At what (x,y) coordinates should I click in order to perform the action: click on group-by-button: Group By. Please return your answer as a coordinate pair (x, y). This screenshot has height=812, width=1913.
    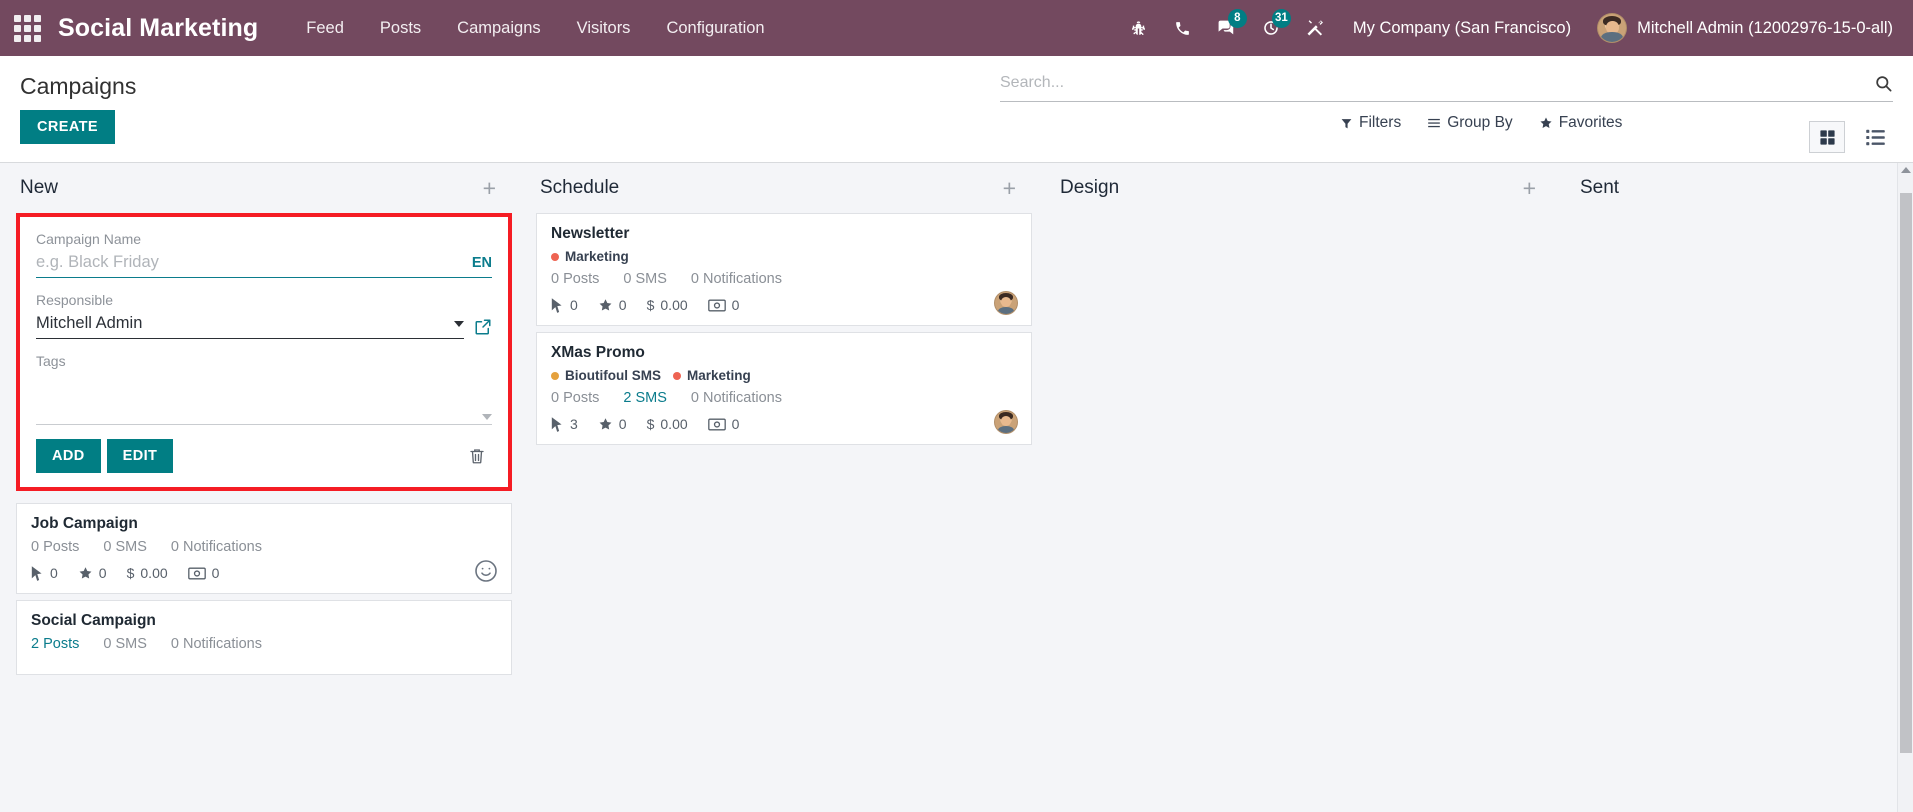
    Looking at the image, I should click on (1470, 123).